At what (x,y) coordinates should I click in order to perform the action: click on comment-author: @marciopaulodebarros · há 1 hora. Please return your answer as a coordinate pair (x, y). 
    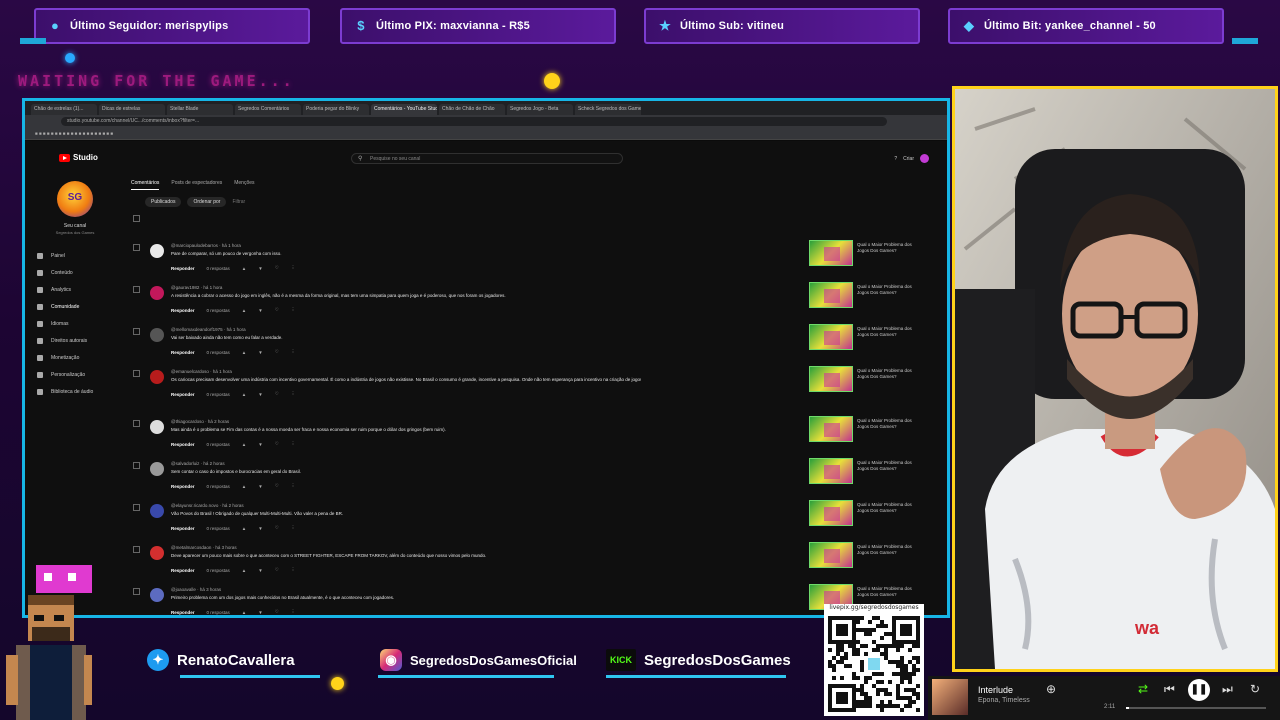
    Looking at the image, I should click on (206, 245).